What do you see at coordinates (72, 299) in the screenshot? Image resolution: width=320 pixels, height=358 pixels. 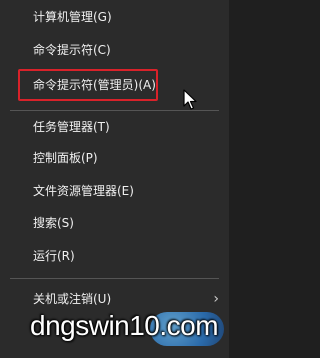 I see `menu-item-label: 关机或注销(U)` at bounding box center [72, 299].